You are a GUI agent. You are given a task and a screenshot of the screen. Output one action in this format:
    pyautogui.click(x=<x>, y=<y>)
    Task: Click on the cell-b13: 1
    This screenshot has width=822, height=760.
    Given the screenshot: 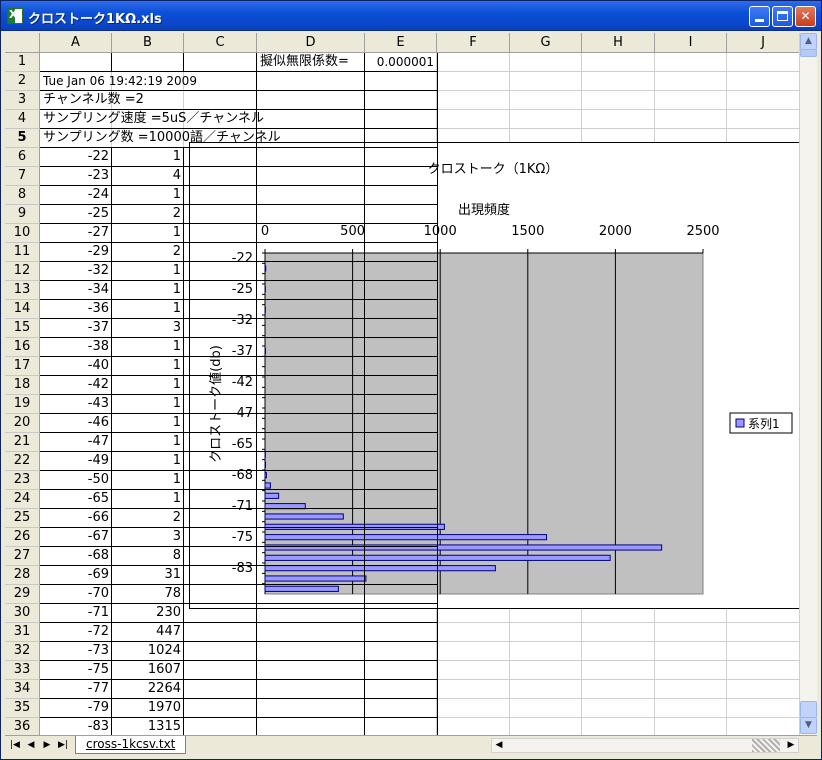 What is the action you would take?
    pyautogui.click(x=148, y=290)
    